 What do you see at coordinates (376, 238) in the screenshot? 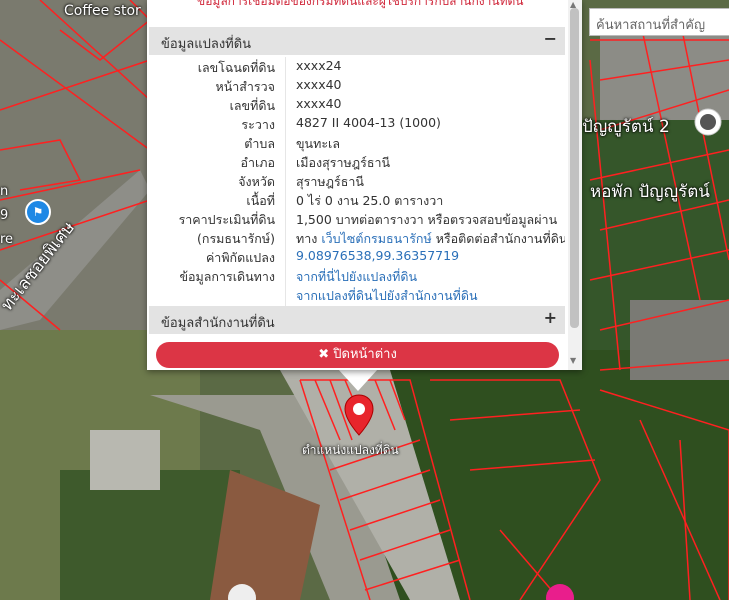
I see `treasury-website-link: เว็บไซต์กรมธนารักษ์` at bounding box center [376, 238].